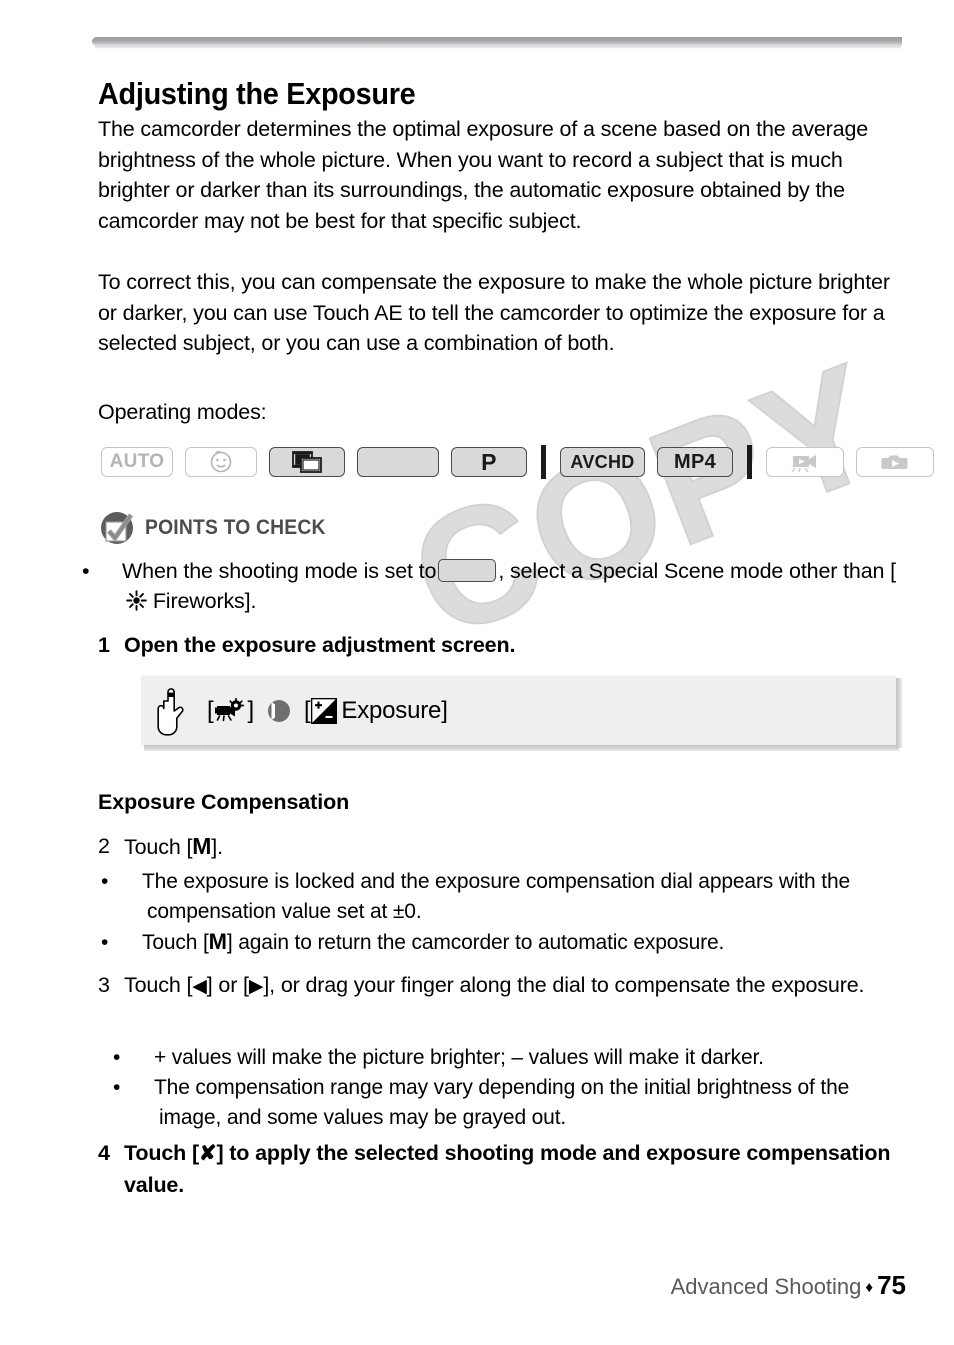 This screenshot has width=954, height=1345. I want to click on step-2-text: Touch [M]., so click(514, 847).